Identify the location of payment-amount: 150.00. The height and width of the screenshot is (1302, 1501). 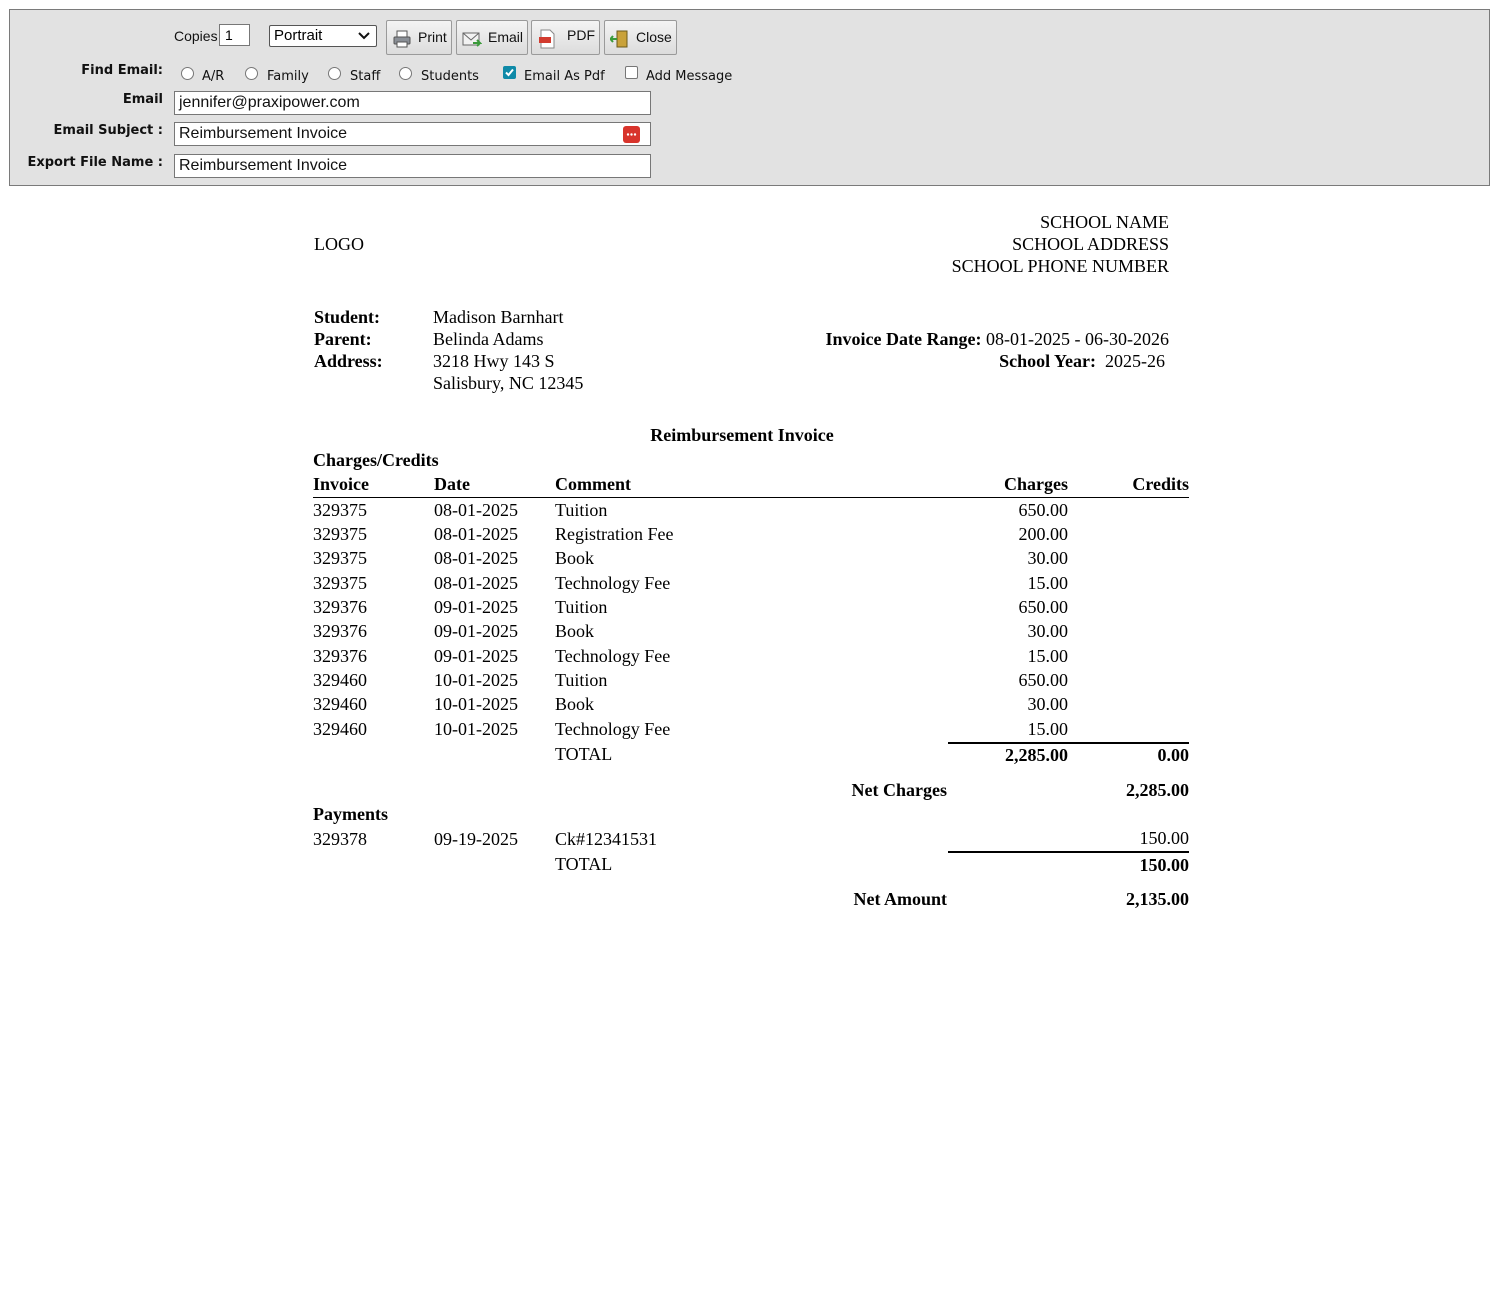
(1164, 838).